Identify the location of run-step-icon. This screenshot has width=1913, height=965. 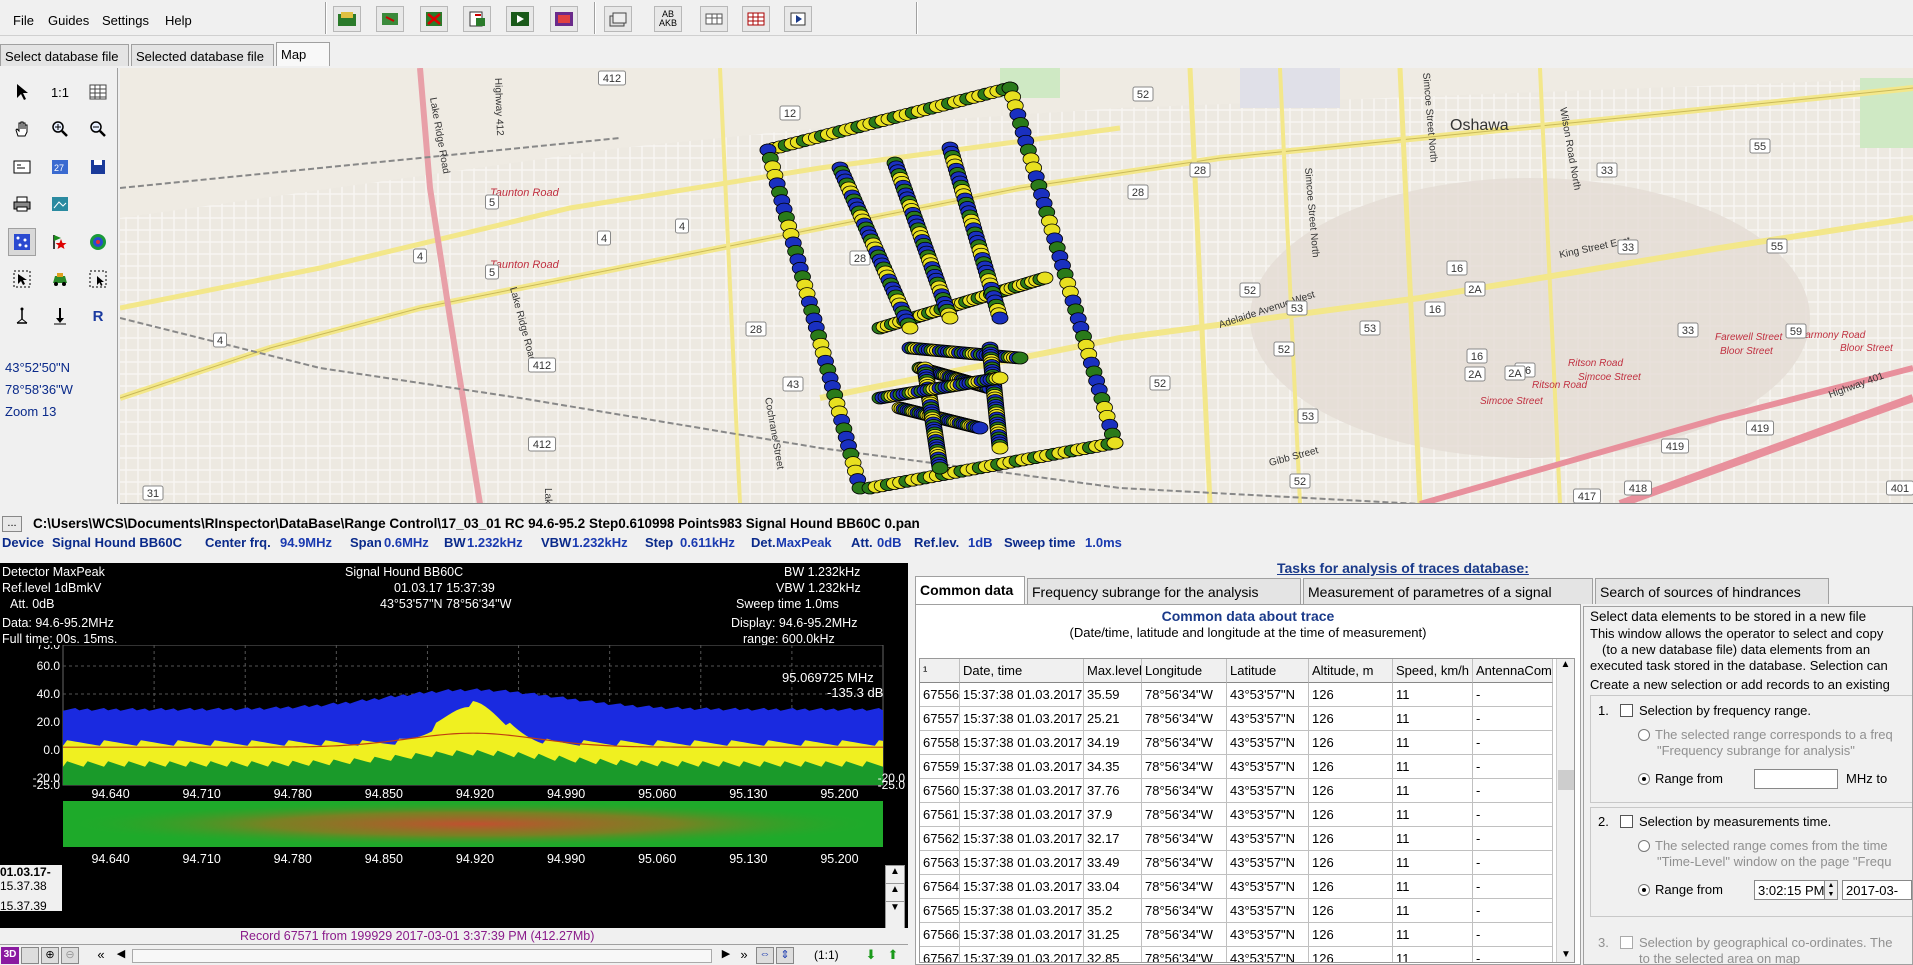
(798, 19).